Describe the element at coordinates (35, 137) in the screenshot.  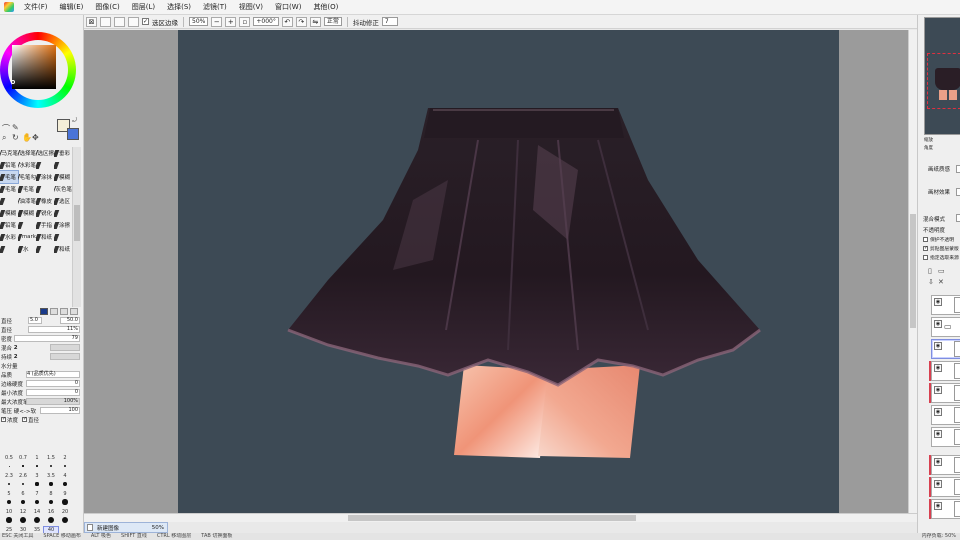
I see `move-icon: ✥` at that location.